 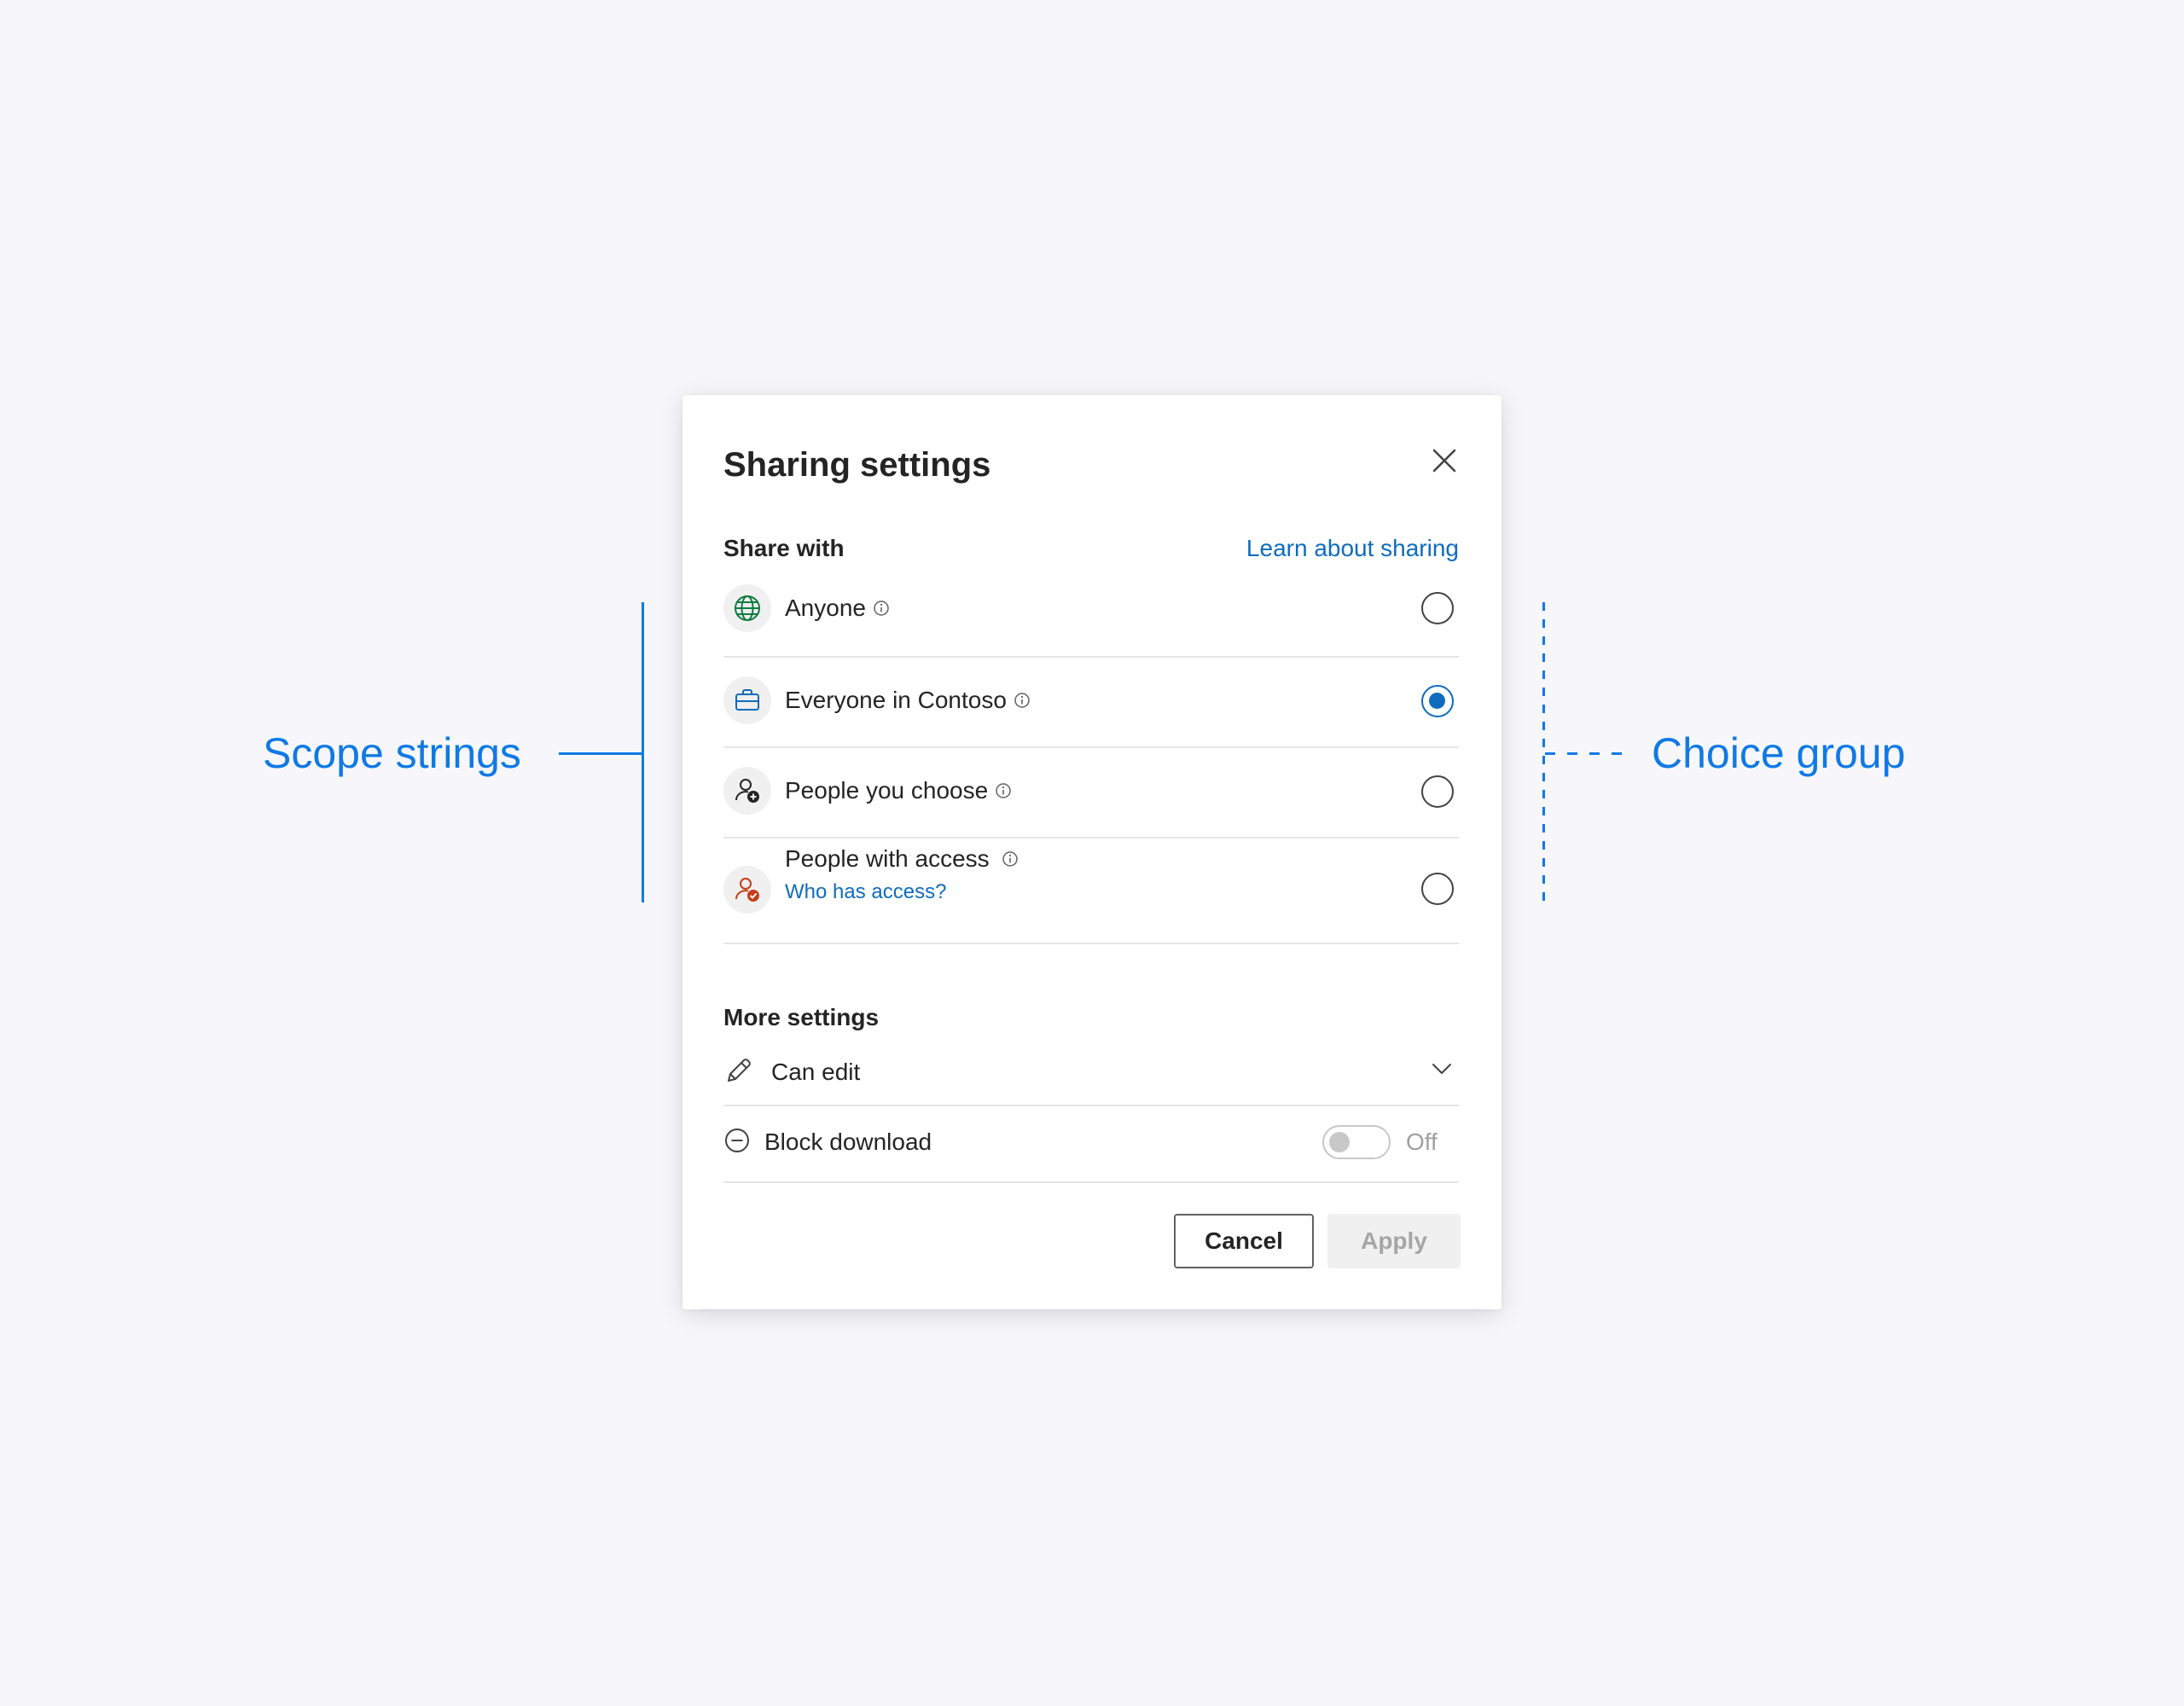 I want to click on scope-strings-connector, so click(x=600, y=753).